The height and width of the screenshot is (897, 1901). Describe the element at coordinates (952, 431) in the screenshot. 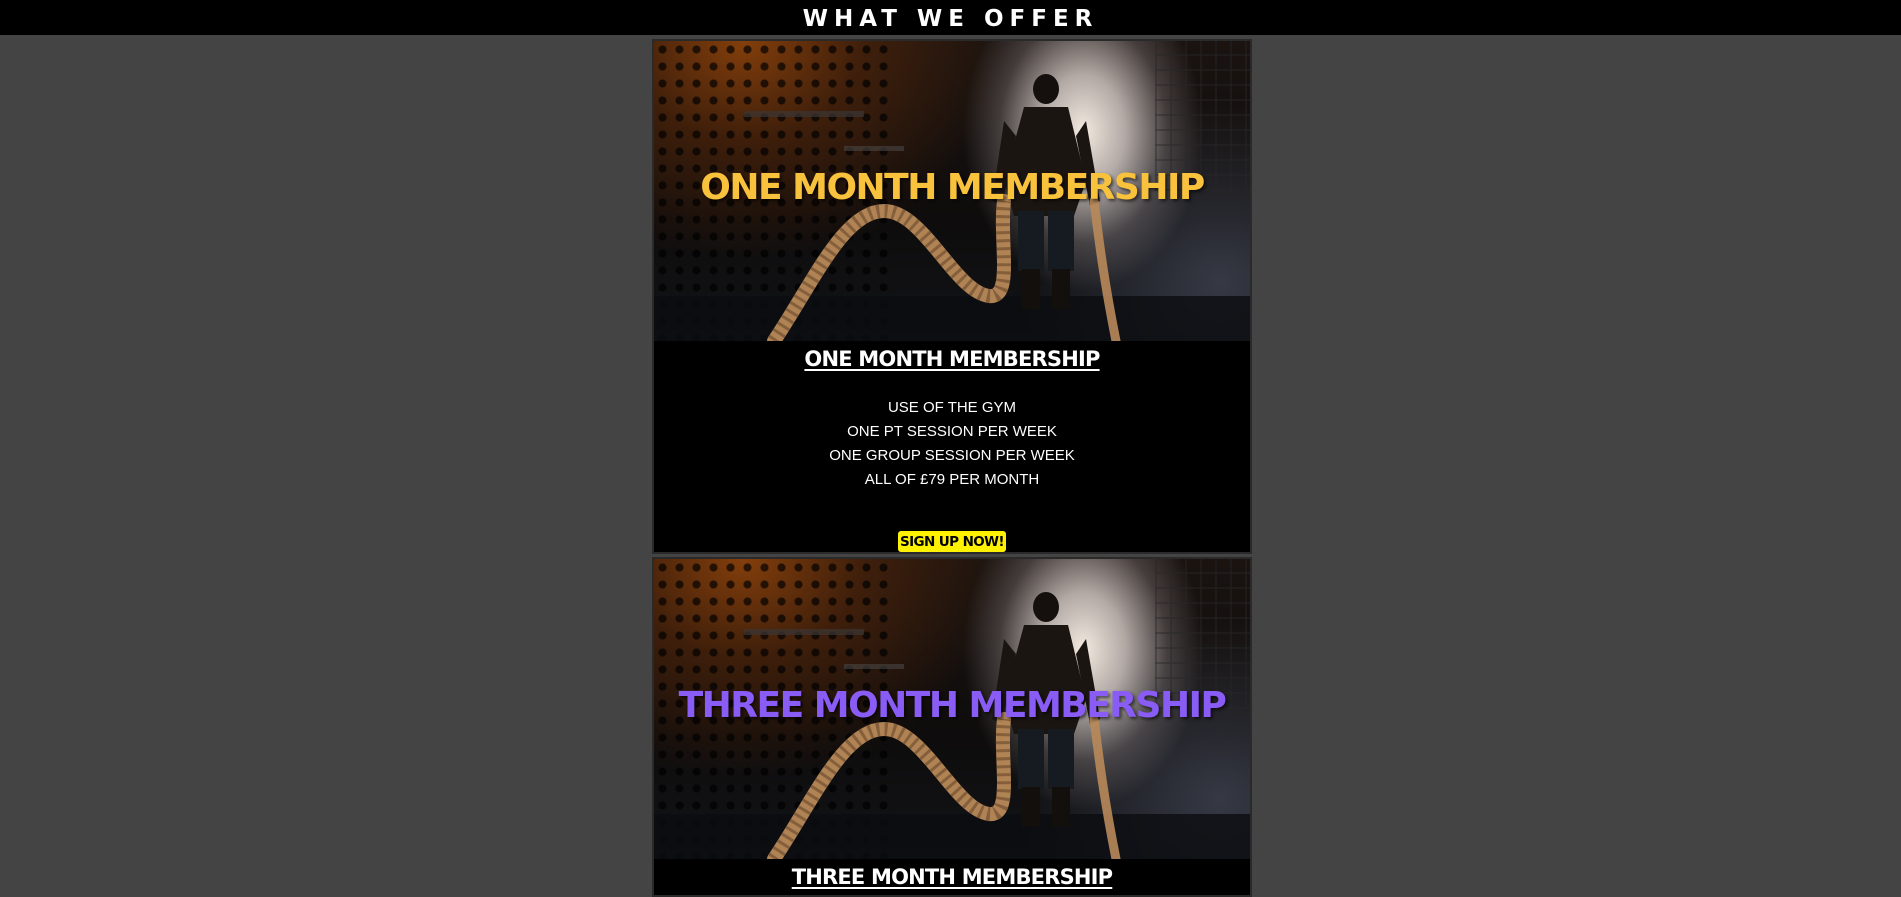

I see `feature-item: ONE PT SESSION PER WEEK` at that location.